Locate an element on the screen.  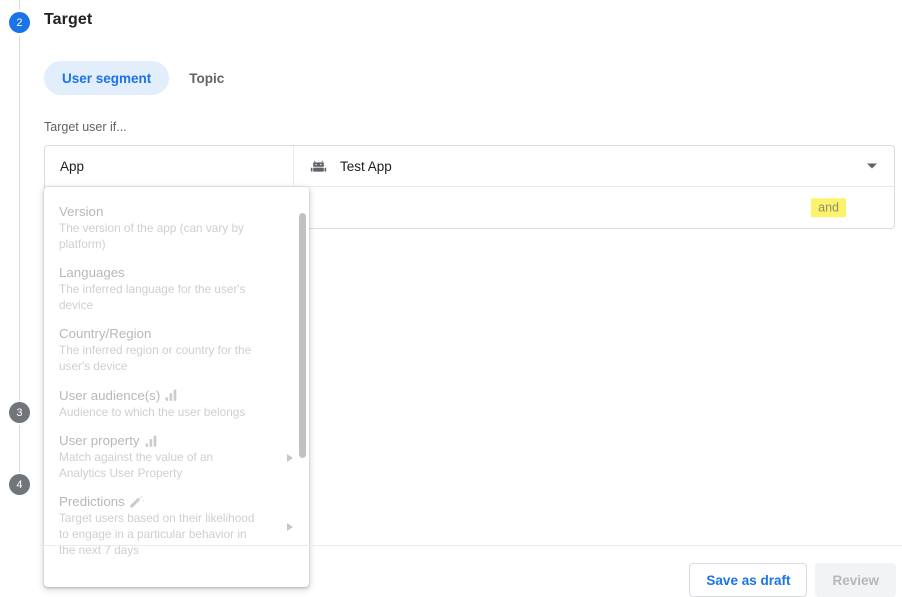
condition-row-app: App Test App is located at coordinates (469, 166).